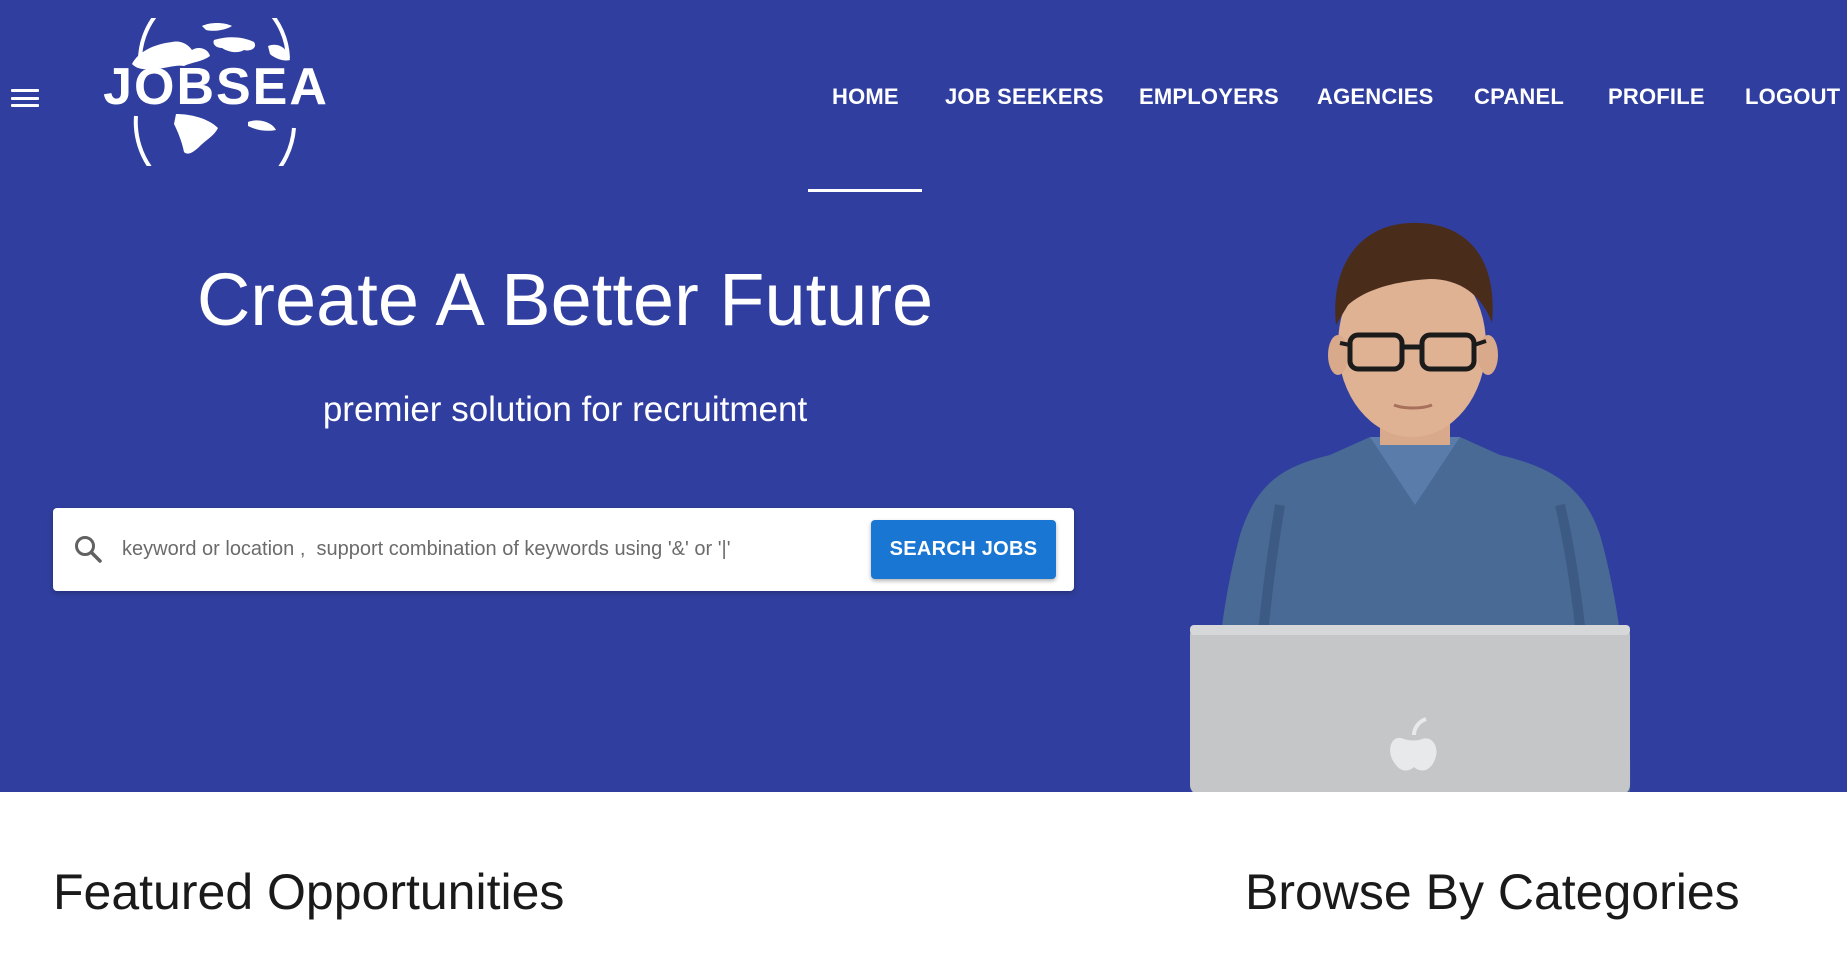  I want to click on nav-agencies: AGENCIES, so click(1375, 97).